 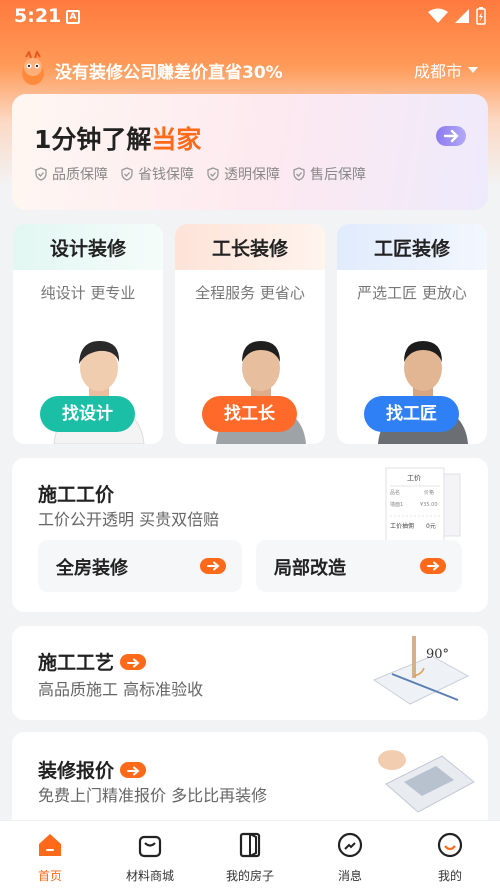 I want to click on nav-home: 首页, so click(x=50, y=854).